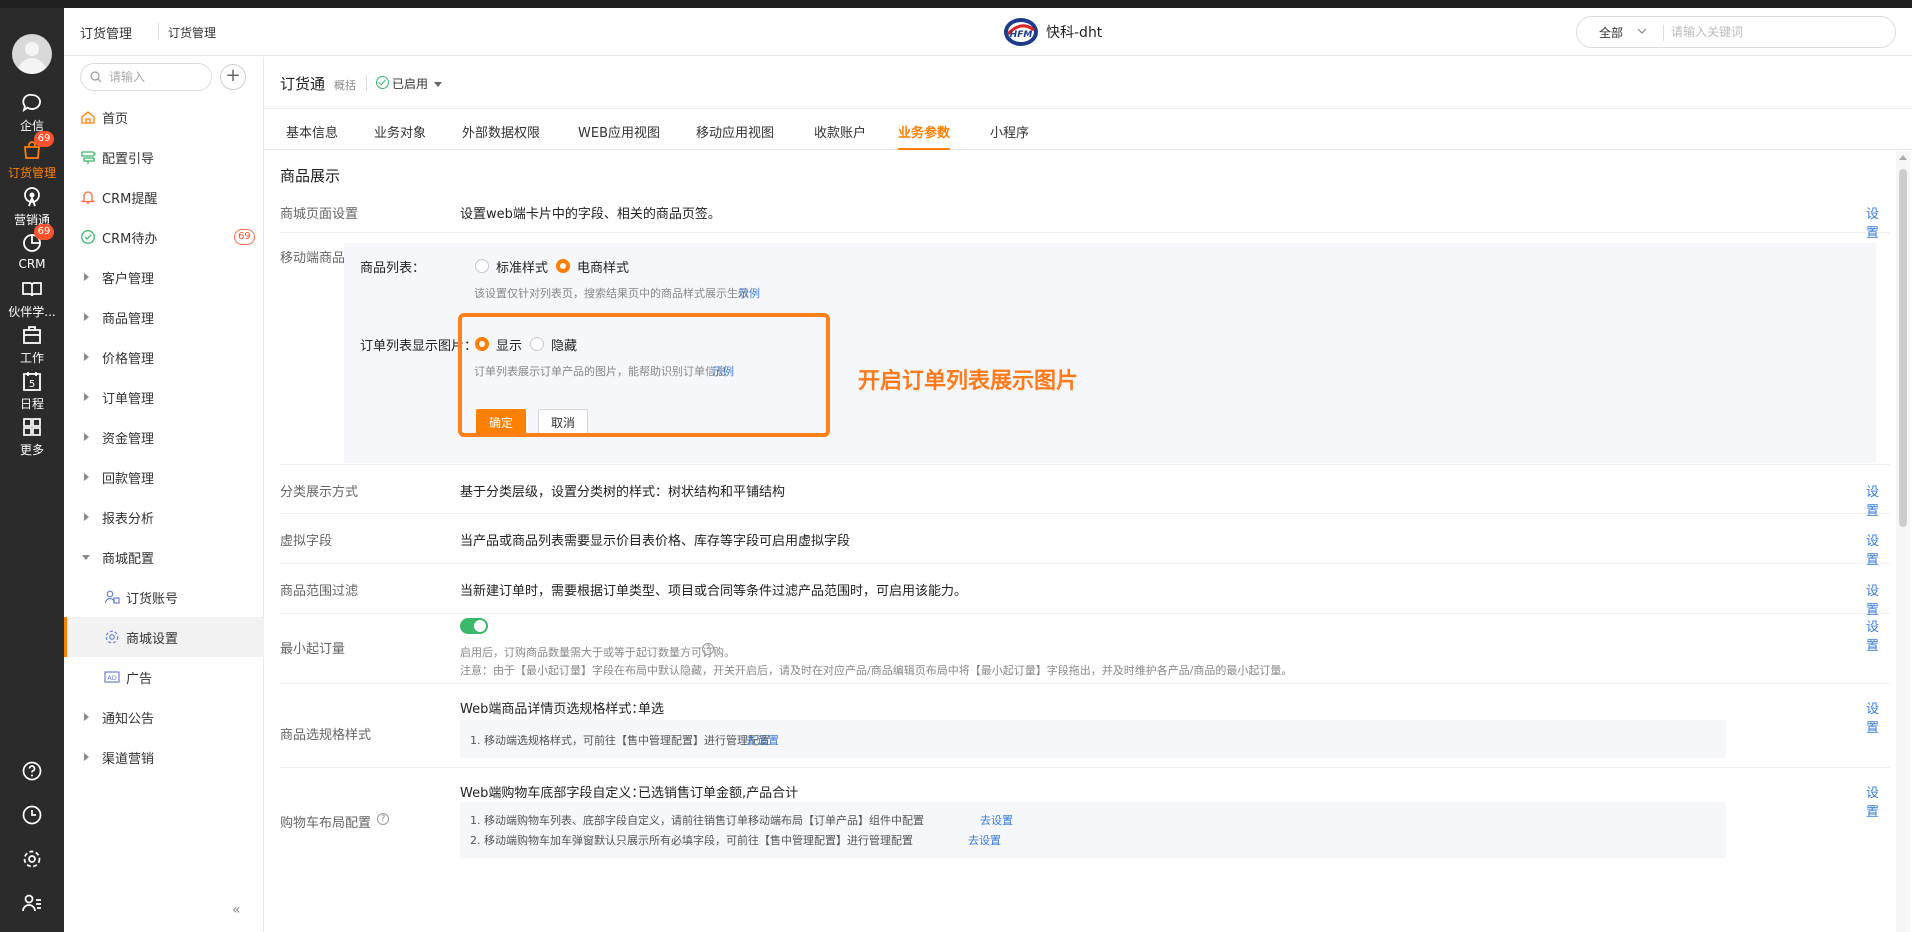 The height and width of the screenshot is (932, 1912). I want to click on min-qty-toggle, so click(474, 626).